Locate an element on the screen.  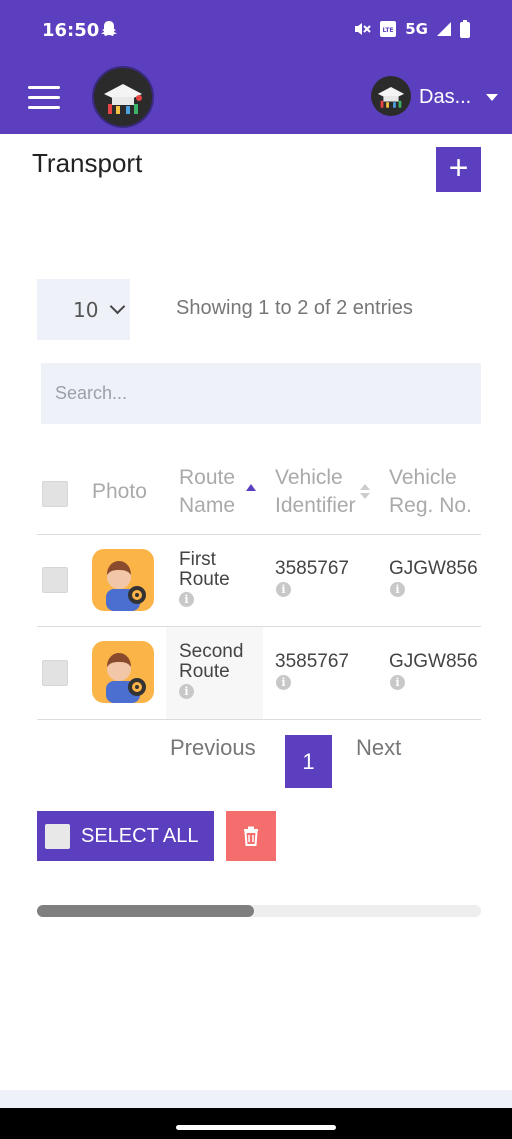
route-name-line1: Second is located at coordinates (211, 652).